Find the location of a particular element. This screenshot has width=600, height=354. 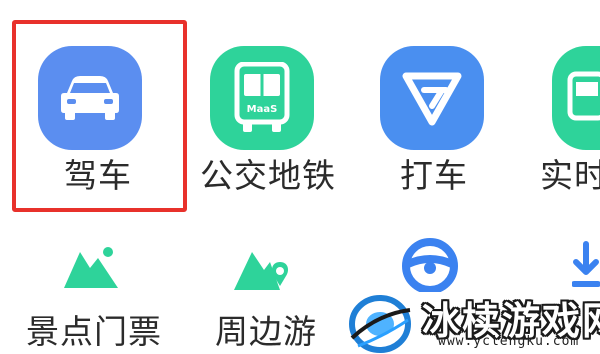

bus-icon-text: MaaS is located at coordinates (262, 109).